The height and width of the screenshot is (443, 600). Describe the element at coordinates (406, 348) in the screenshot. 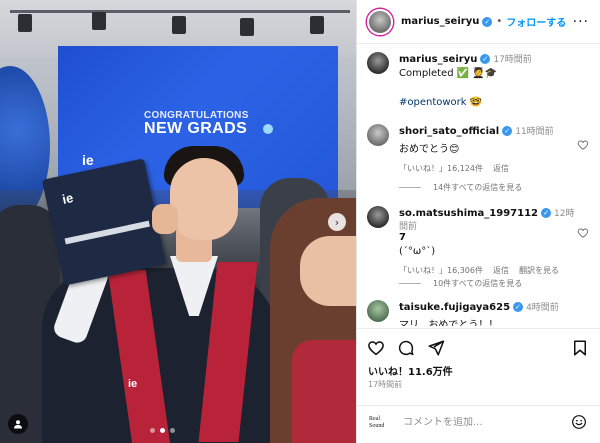

I see `comment-bubble-icon` at that location.